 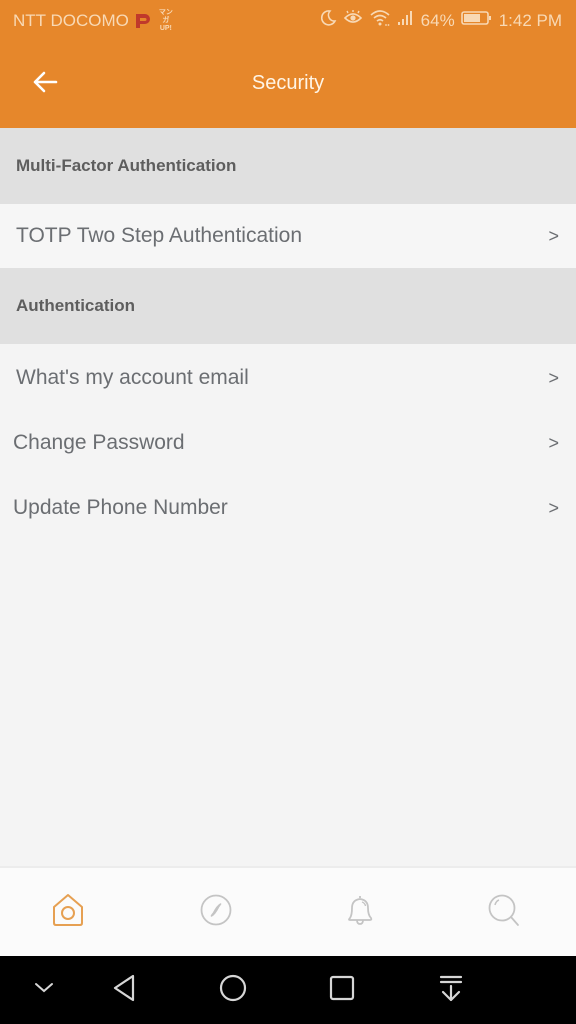 What do you see at coordinates (288, 911) in the screenshot?
I see `bottom-navigation` at bounding box center [288, 911].